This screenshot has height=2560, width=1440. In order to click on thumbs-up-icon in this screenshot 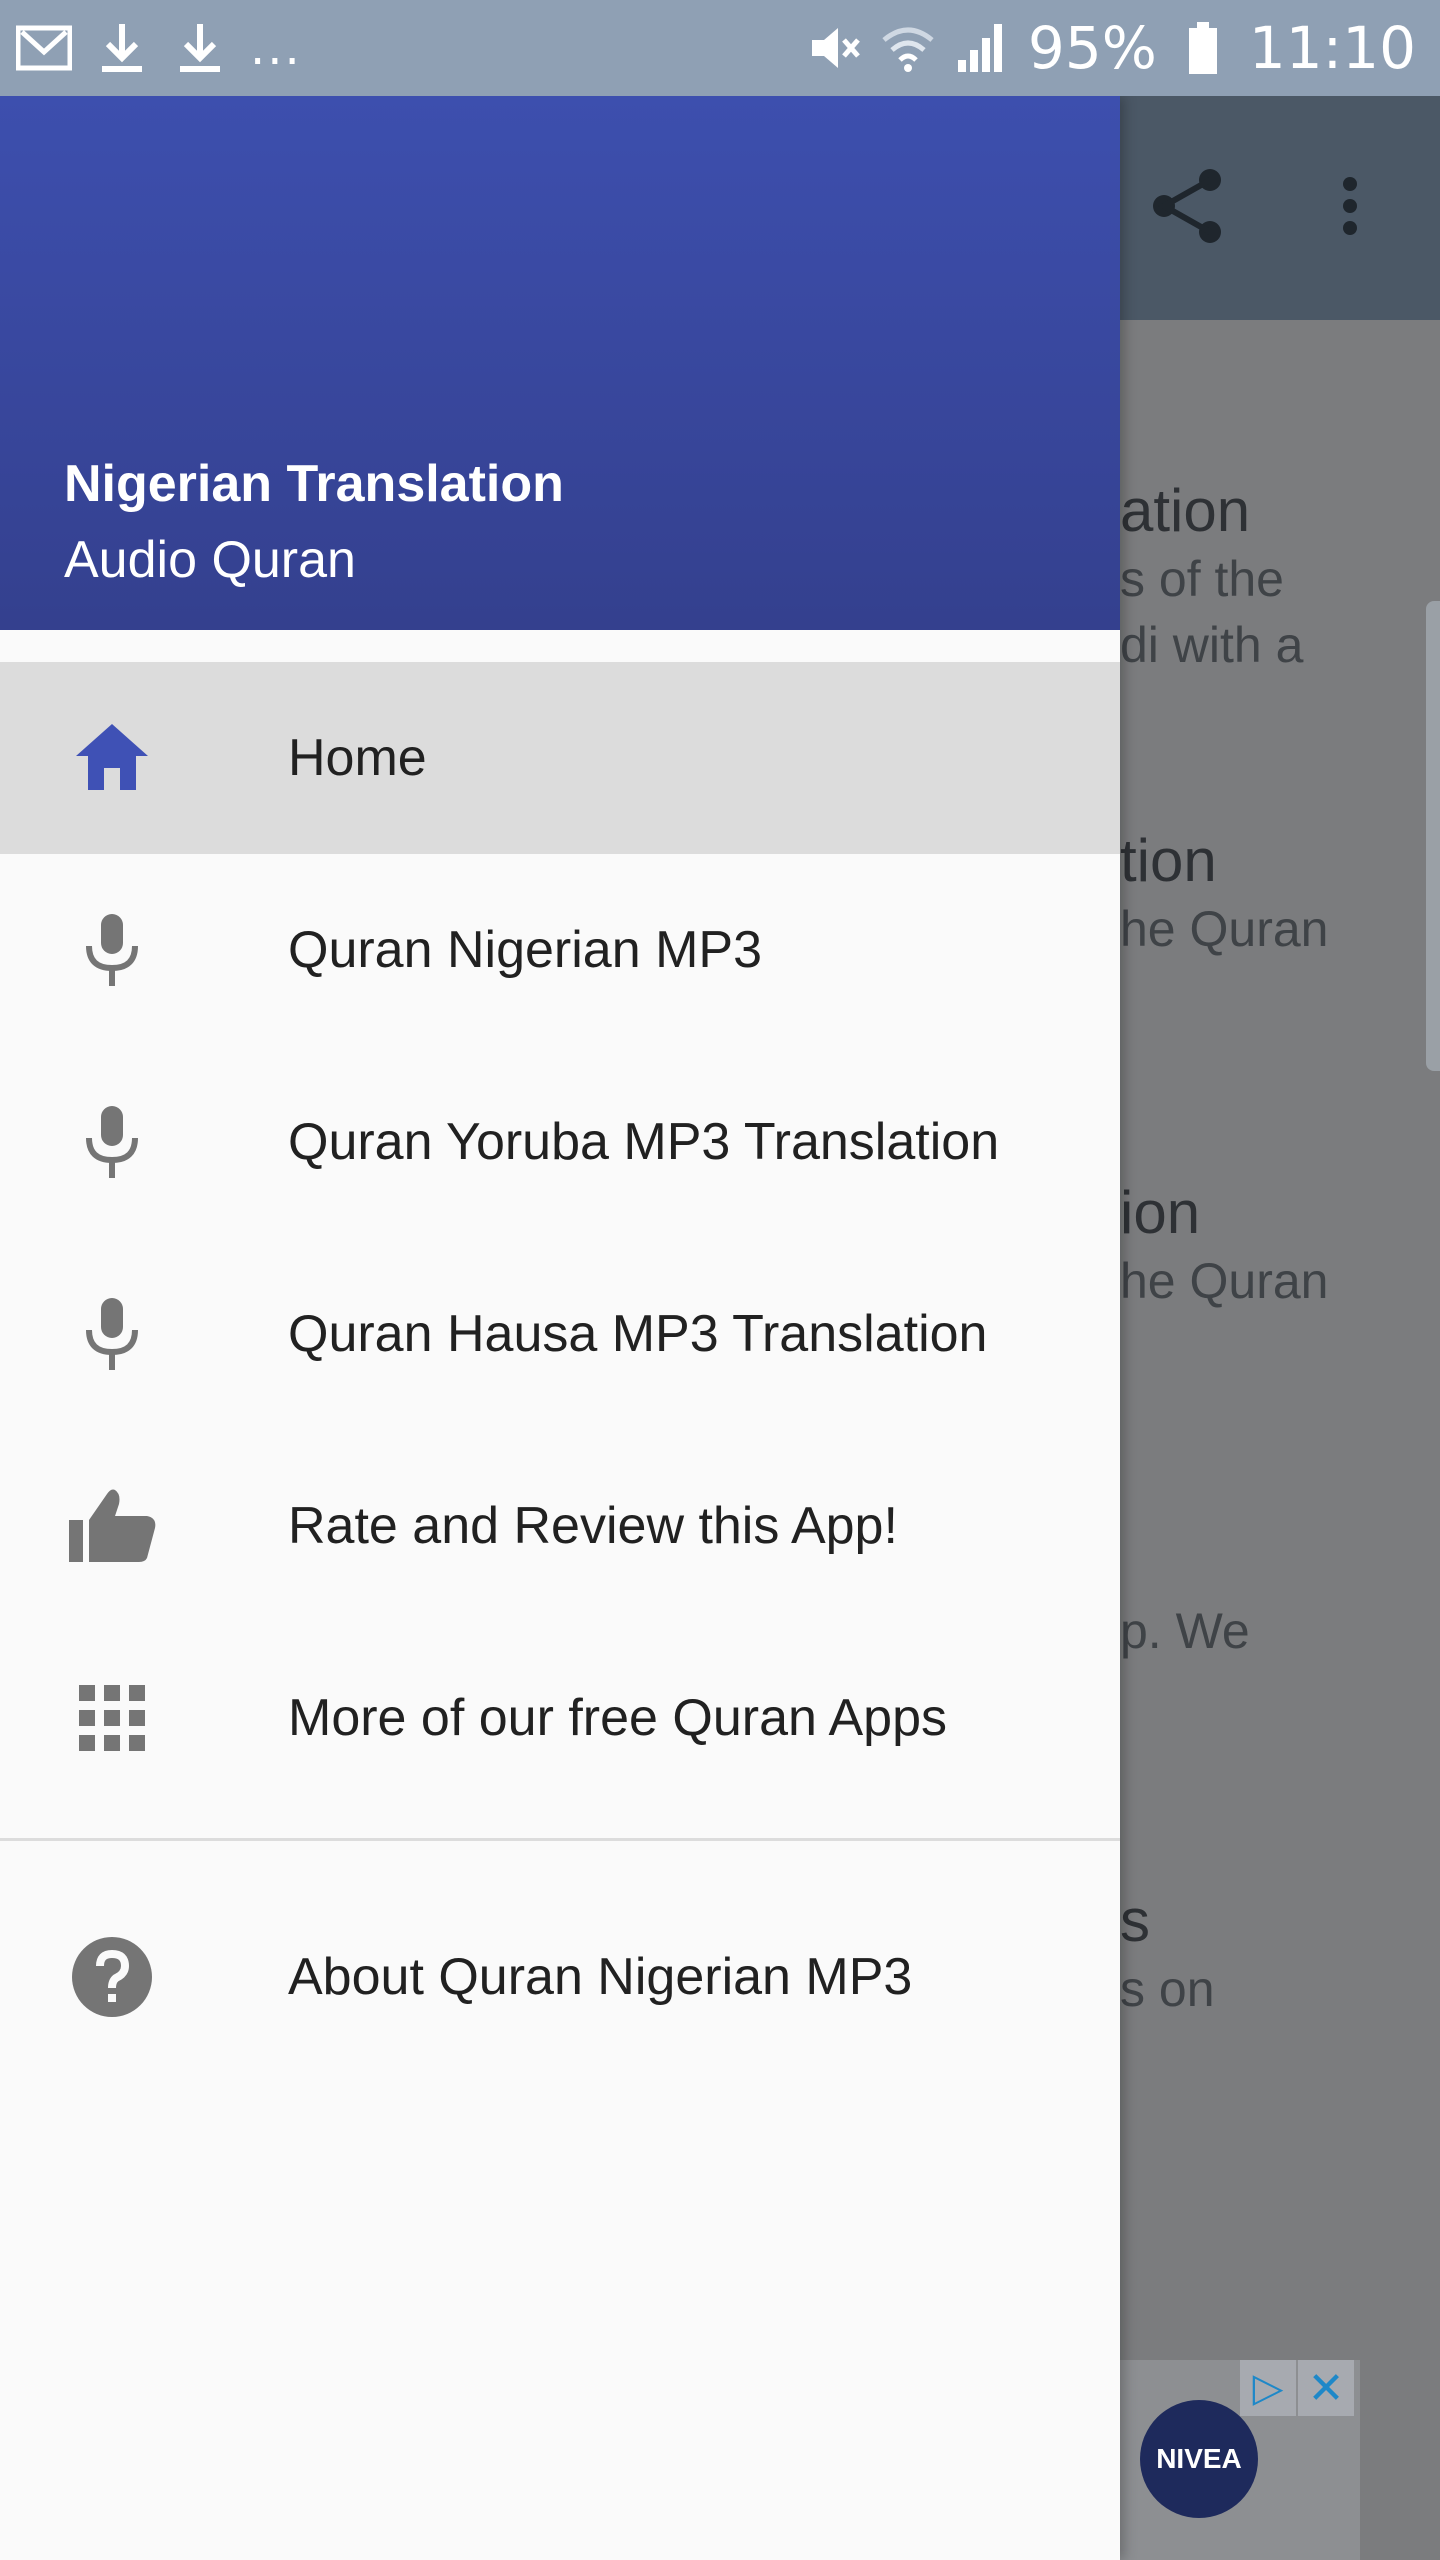, I will do `click(112, 1526)`.